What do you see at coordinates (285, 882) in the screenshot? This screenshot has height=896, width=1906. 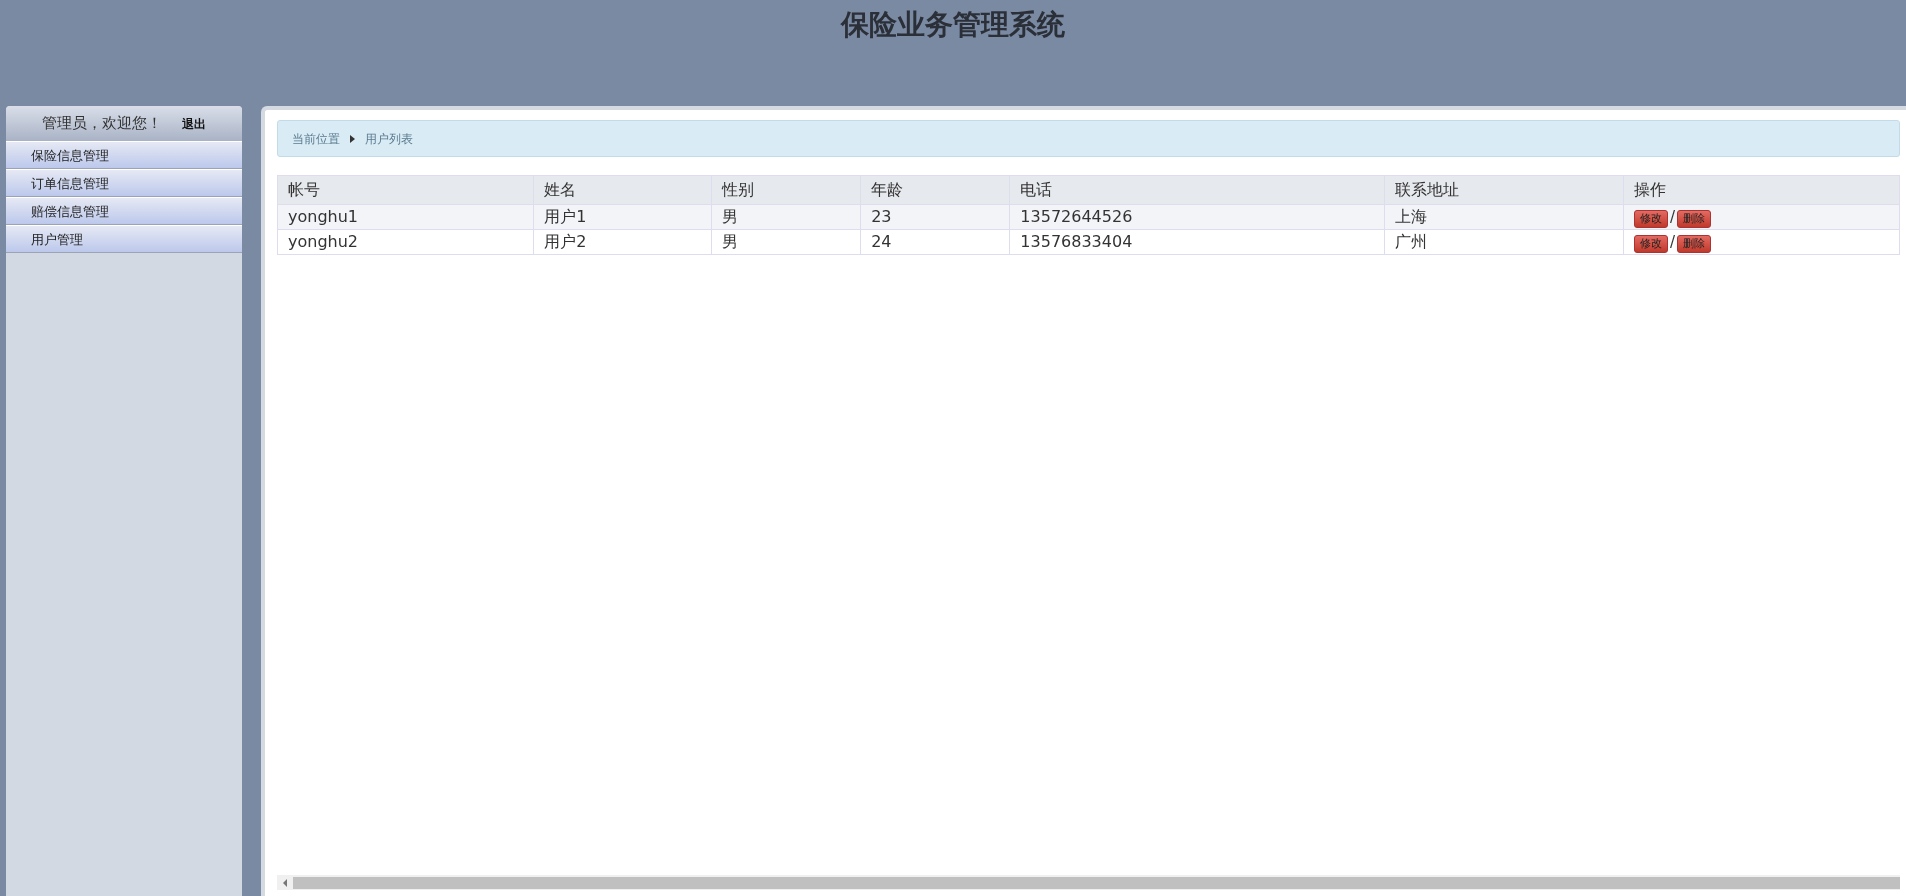 I see `left-arrow-icon` at bounding box center [285, 882].